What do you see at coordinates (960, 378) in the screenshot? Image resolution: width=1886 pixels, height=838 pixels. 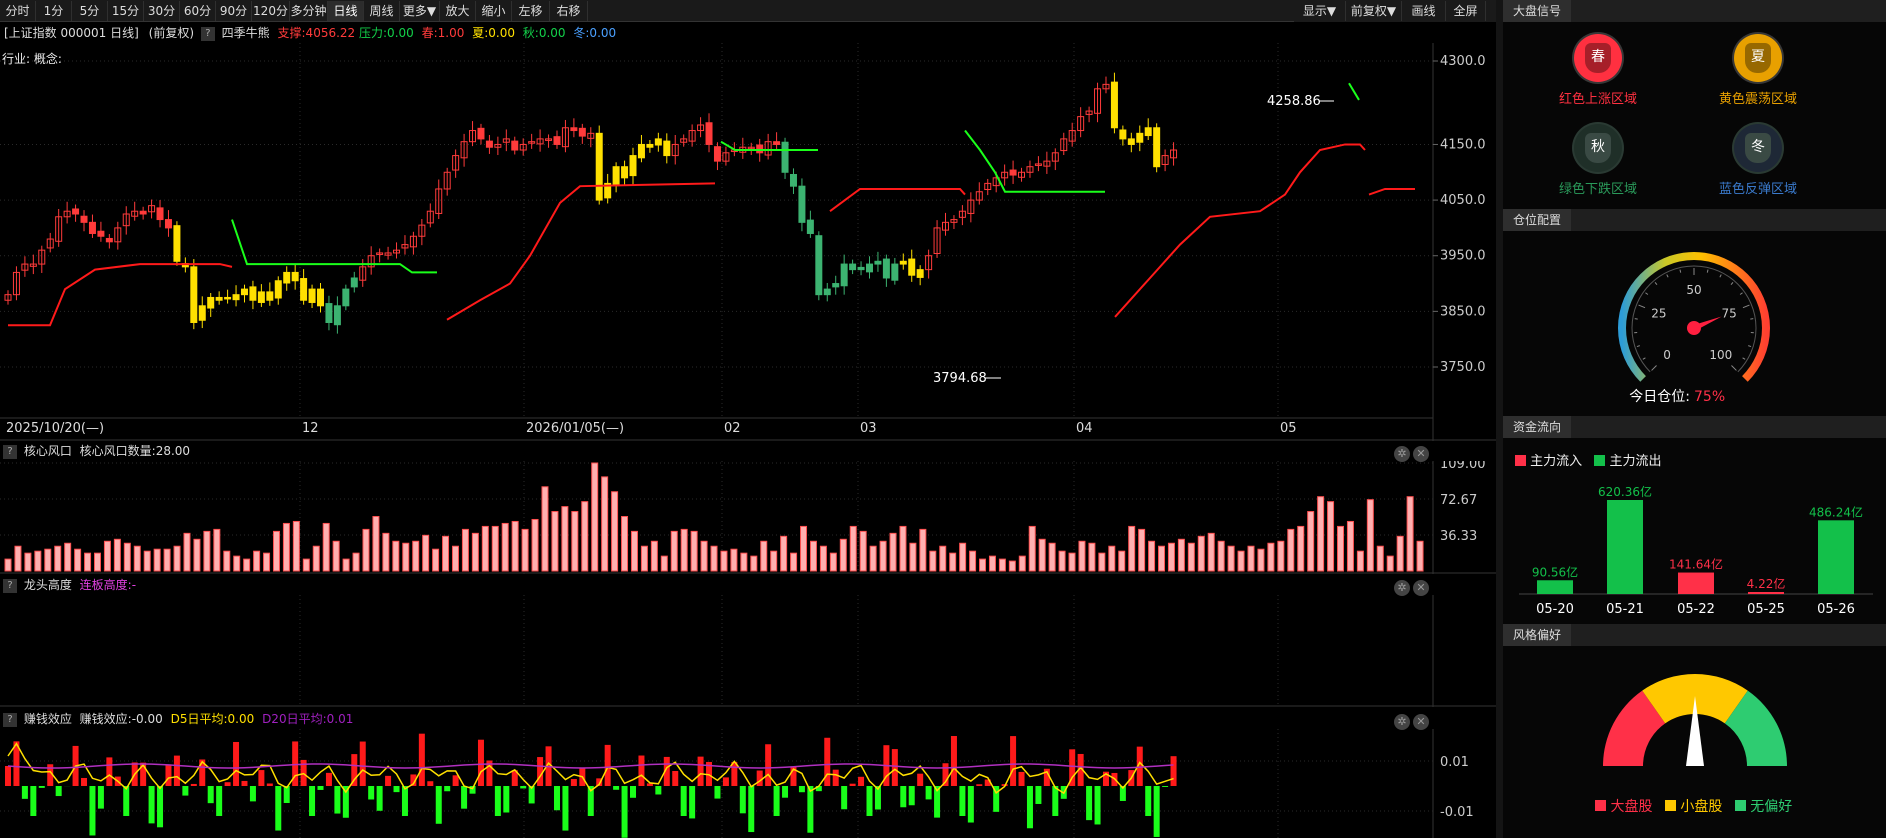 I see `low-price-label: 3794.68` at bounding box center [960, 378].